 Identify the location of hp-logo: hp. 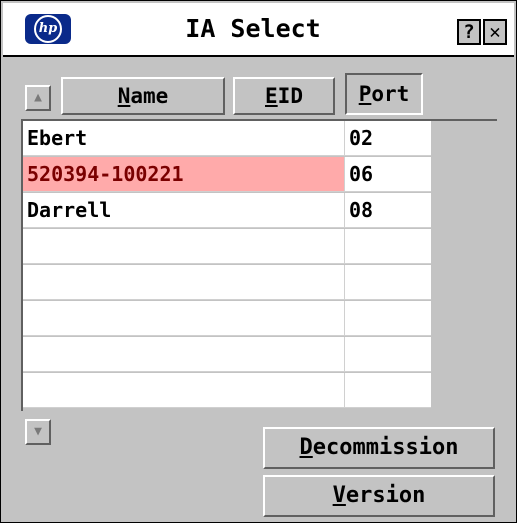
(48, 29).